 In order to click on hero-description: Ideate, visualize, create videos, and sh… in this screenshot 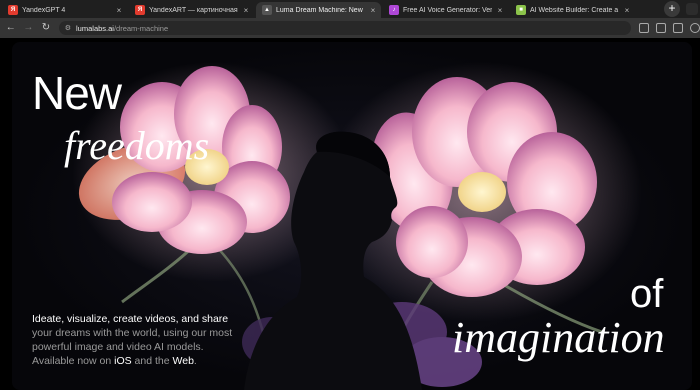, I will do `click(147, 340)`.